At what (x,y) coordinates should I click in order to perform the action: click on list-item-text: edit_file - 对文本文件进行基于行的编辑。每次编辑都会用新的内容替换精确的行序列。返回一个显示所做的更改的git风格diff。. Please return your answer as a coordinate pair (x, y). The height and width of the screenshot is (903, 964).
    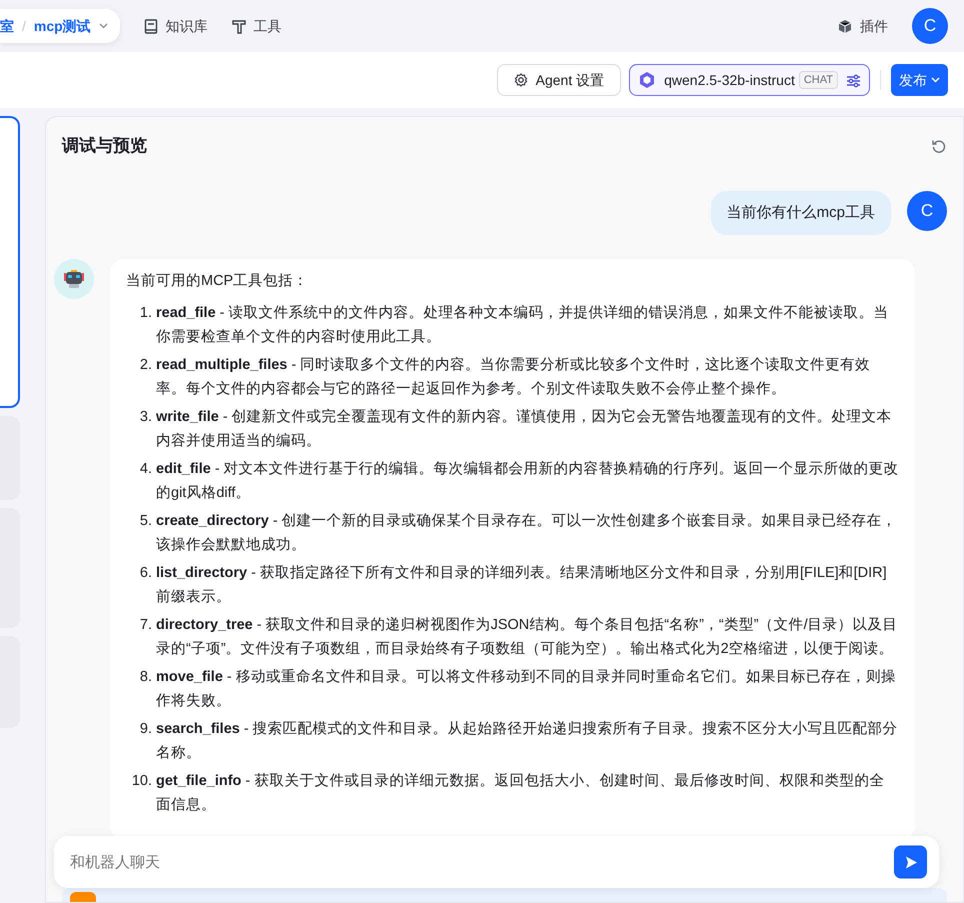
    Looking at the image, I should click on (527, 481).